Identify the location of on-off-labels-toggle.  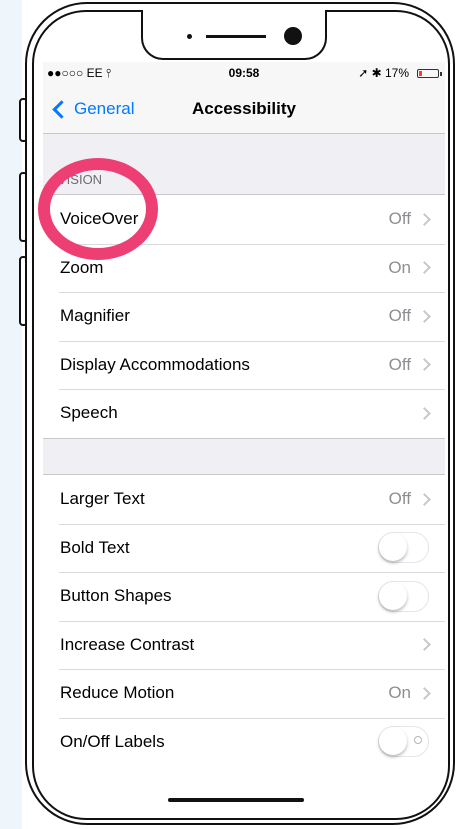
(403, 742).